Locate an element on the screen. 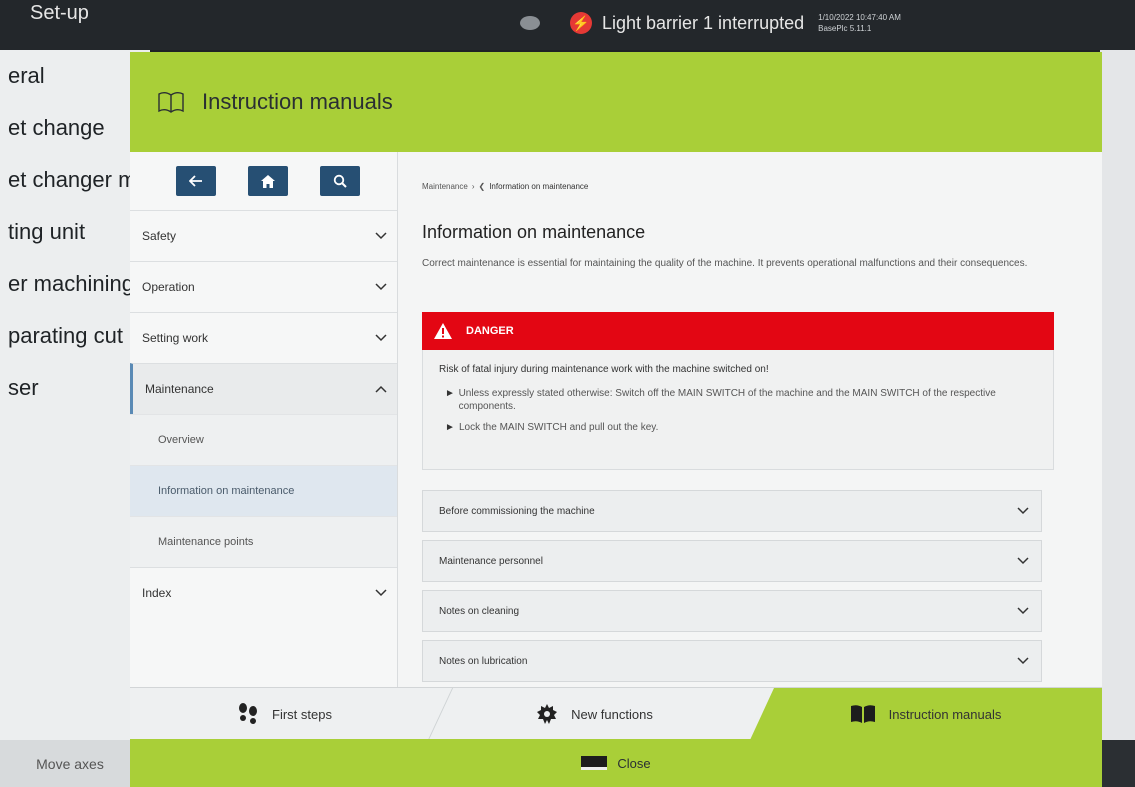  arrow-left-icon is located at coordinates (195, 181).